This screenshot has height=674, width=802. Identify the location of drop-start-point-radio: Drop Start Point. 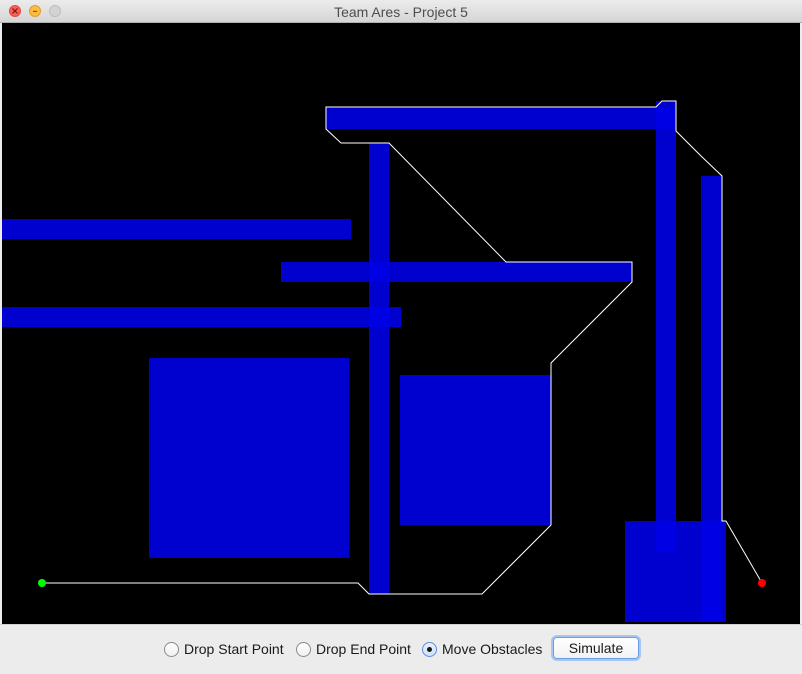
(224, 649).